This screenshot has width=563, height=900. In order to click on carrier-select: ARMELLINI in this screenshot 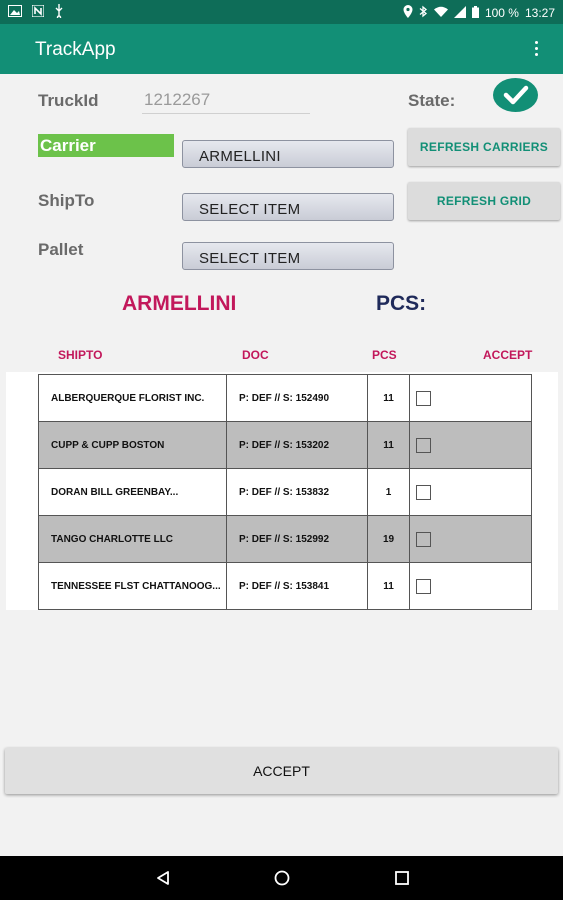, I will do `click(288, 154)`.